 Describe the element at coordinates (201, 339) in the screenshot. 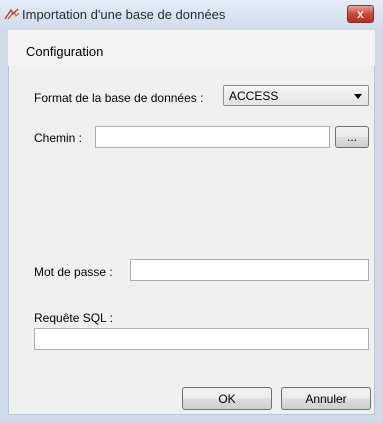

I see `sql-input` at that location.